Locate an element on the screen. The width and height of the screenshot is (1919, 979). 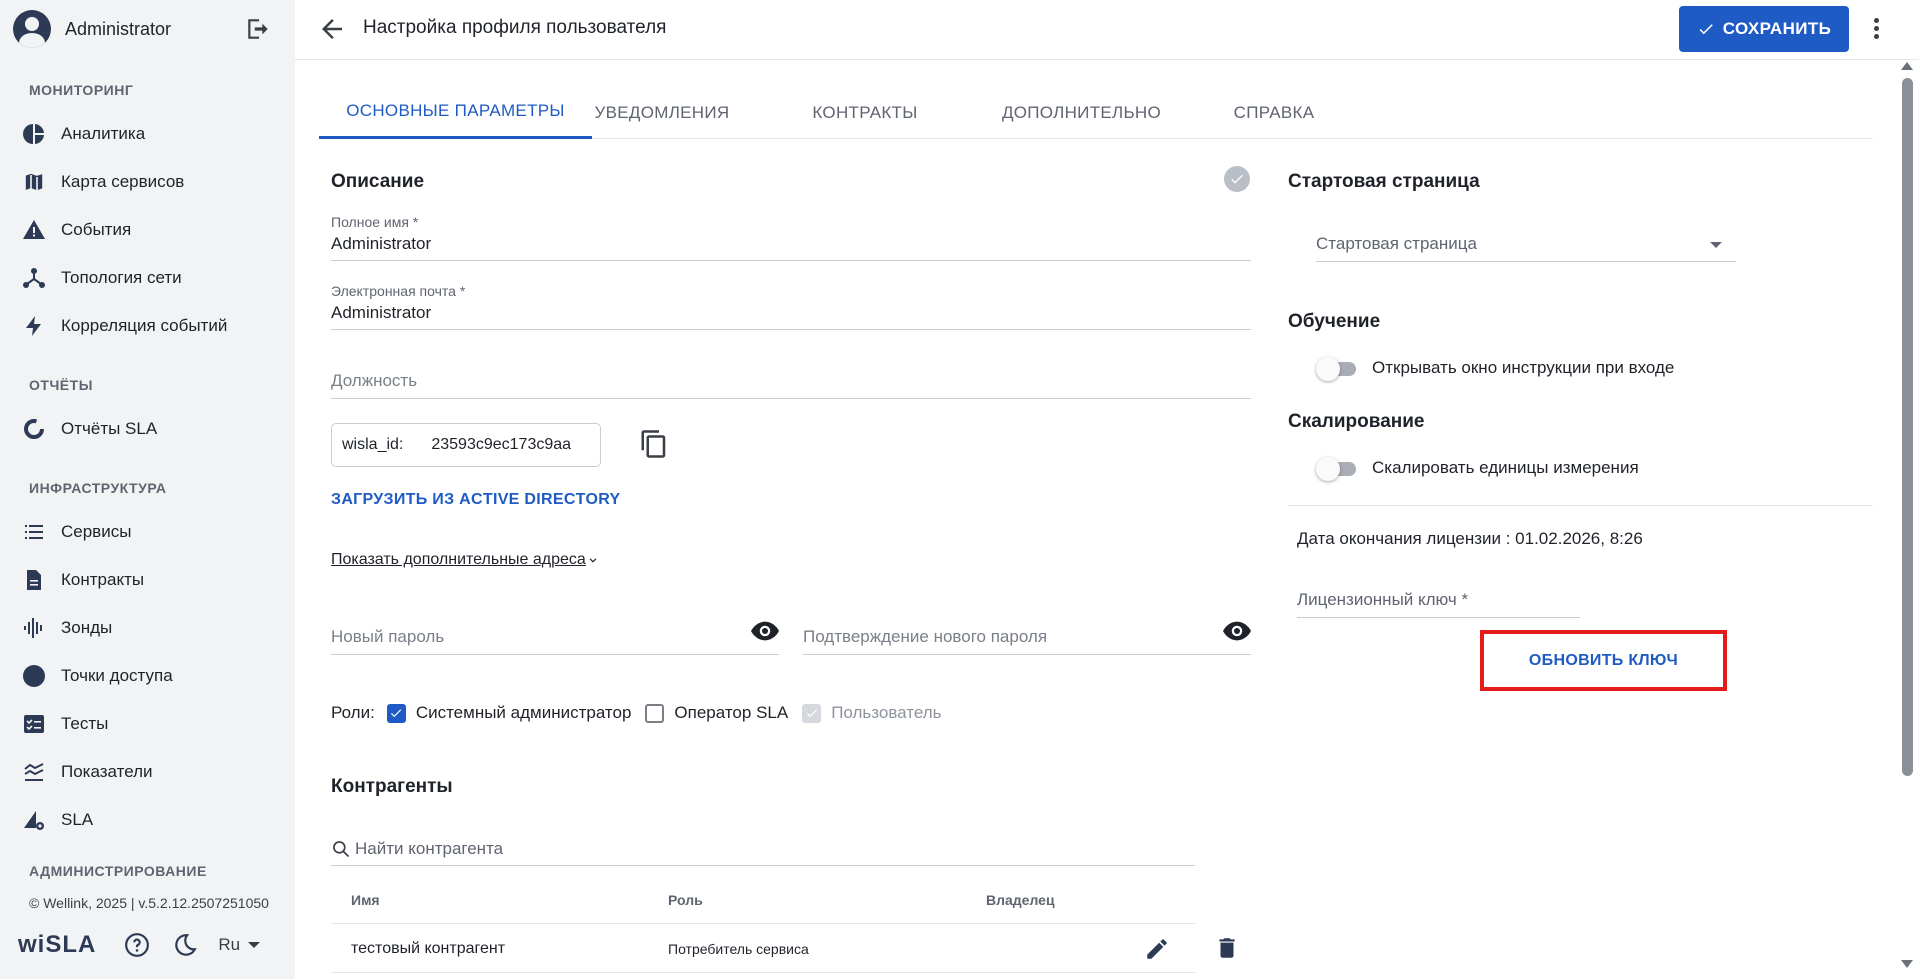
sidebar-item-contracts: Контракты is located at coordinates (150, 580).